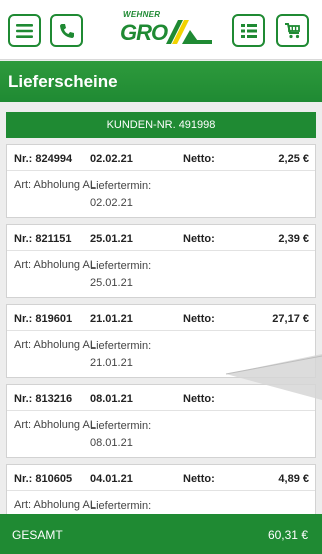 The width and height of the screenshot is (322, 554). What do you see at coordinates (111, 319) in the screenshot?
I see `delivery-date: 21.01.21` at bounding box center [111, 319].